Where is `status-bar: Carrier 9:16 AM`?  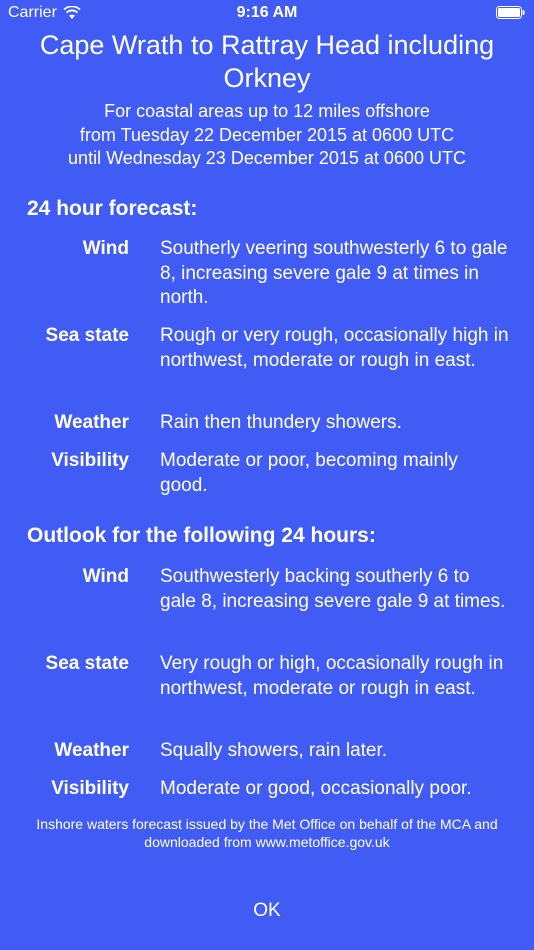
status-bar: Carrier 9:16 AM is located at coordinates (267, 14).